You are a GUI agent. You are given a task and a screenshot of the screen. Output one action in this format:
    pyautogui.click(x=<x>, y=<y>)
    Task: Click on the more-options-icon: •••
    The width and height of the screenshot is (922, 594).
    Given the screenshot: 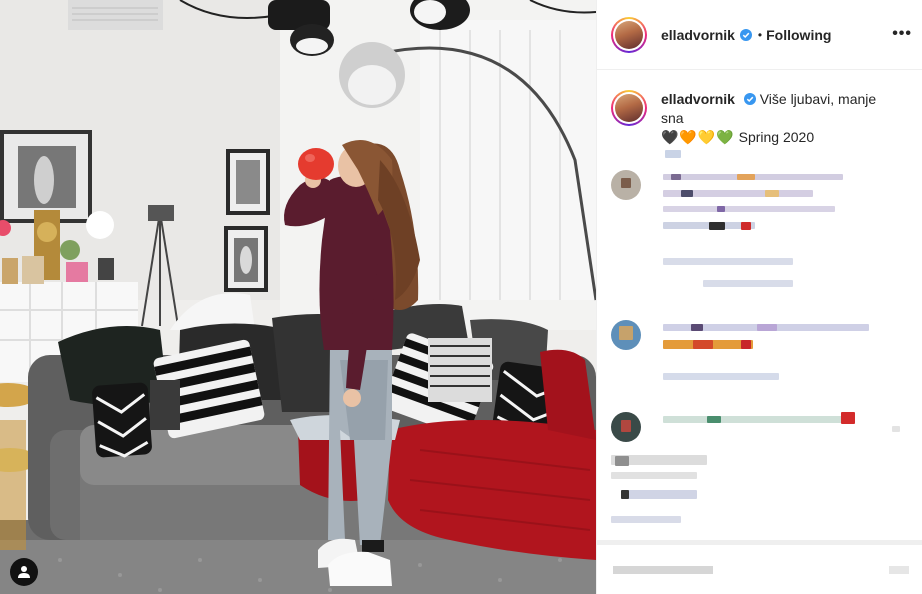 What is the action you would take?
    pyautogui.click(x=902, y=34)
    